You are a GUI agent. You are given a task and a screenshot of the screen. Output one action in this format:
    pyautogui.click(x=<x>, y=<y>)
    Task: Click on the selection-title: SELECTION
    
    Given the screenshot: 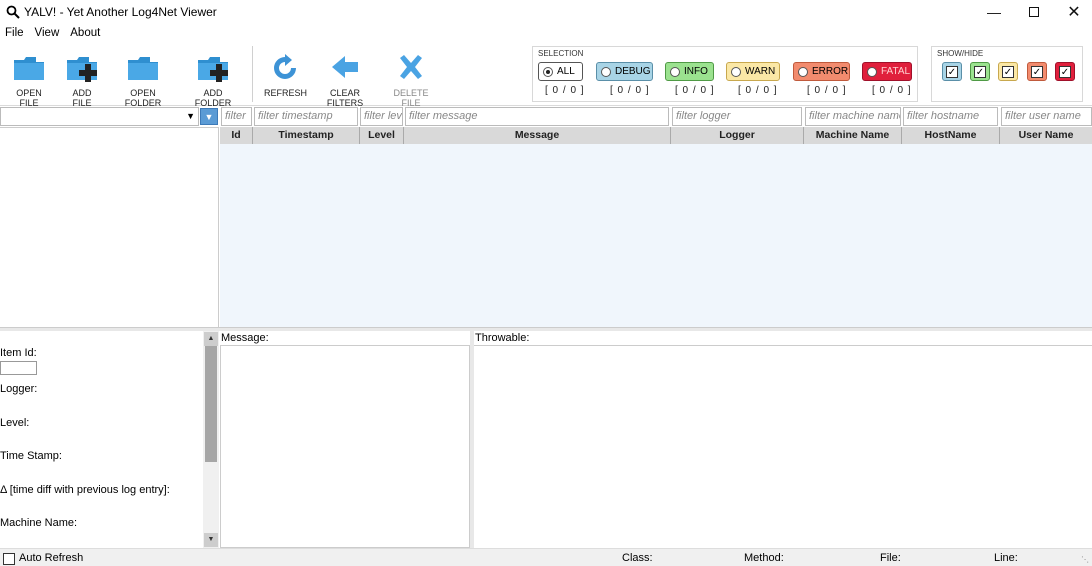 What is the action you would take?
    pyautogui.click(x=561, y=53)
    